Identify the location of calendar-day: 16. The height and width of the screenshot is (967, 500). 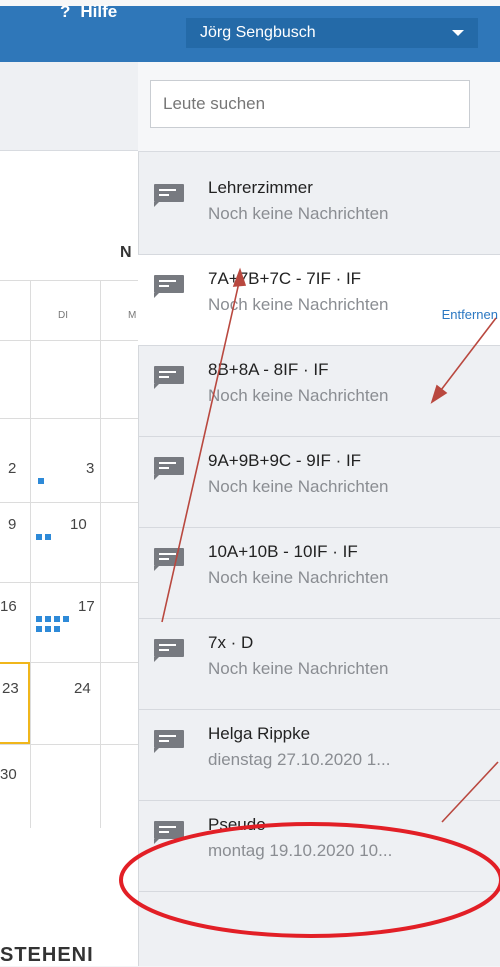
(8, 606).